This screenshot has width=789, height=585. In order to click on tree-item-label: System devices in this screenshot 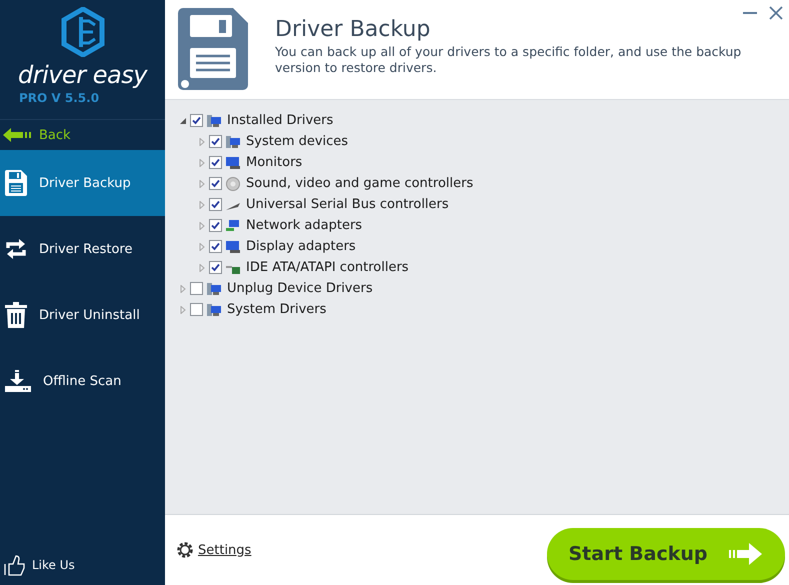, I will do `click(297, 141)`.